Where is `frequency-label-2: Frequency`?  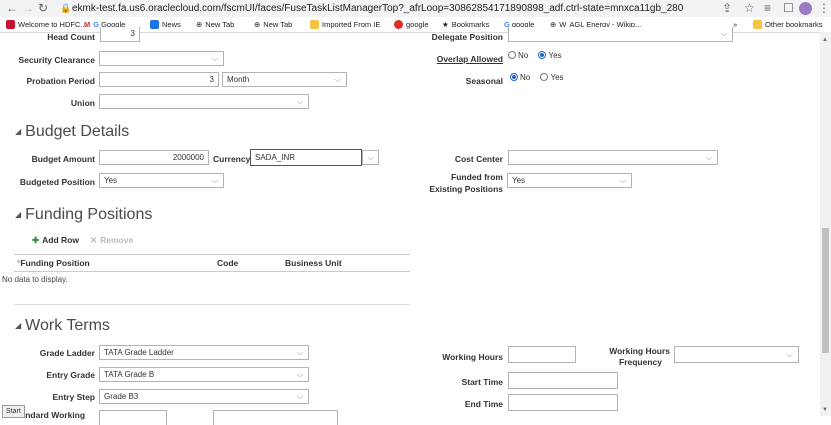 frequency-label-2: Frequency is located at coordinates (640, 362).